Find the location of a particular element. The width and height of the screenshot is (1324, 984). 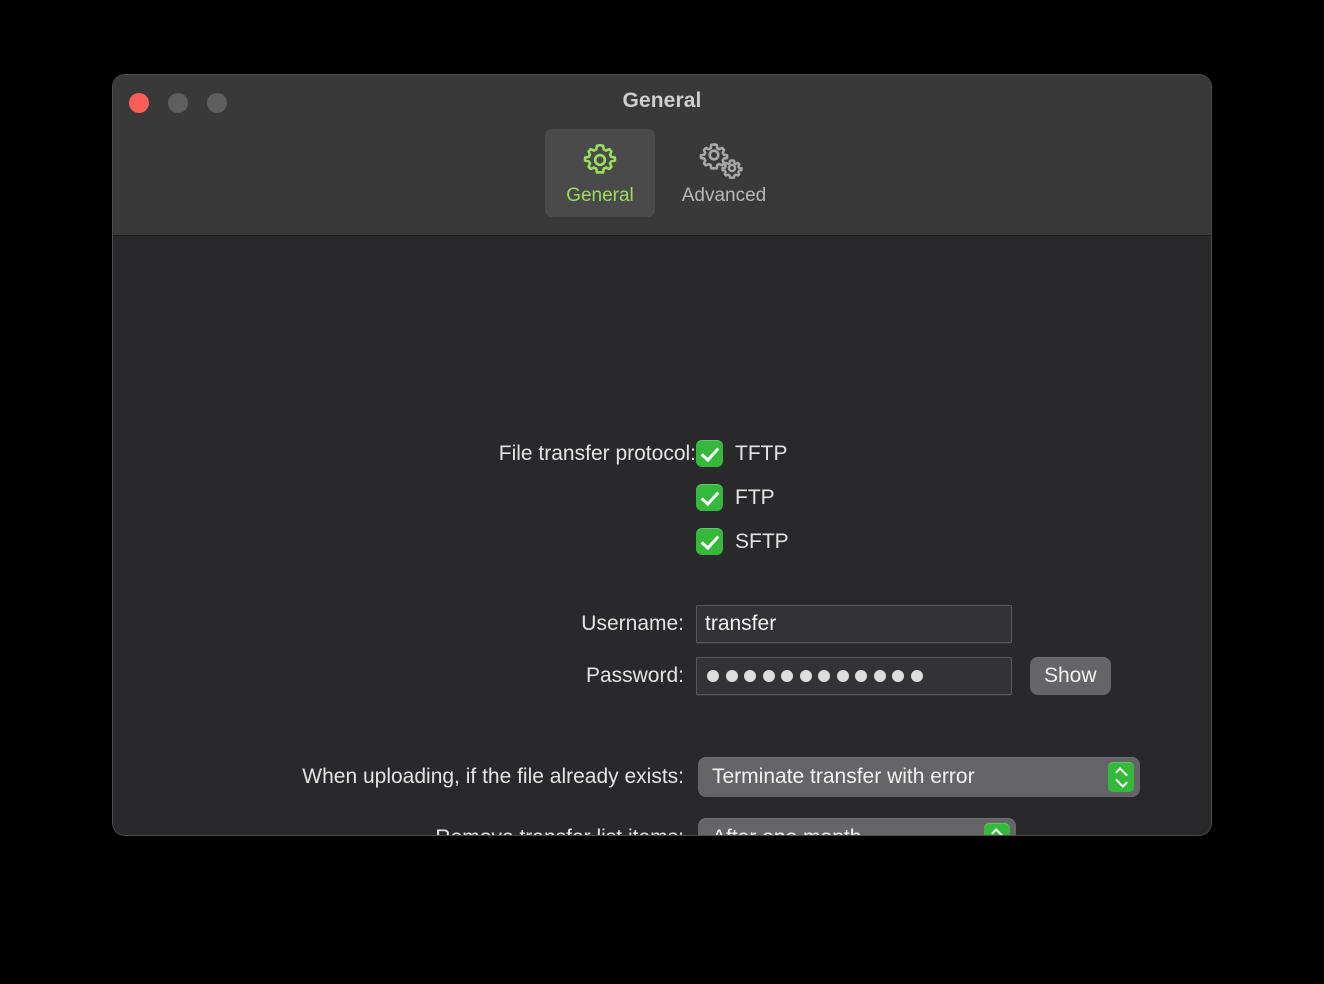

username-value: transfer is located at coordinates (741, 623).